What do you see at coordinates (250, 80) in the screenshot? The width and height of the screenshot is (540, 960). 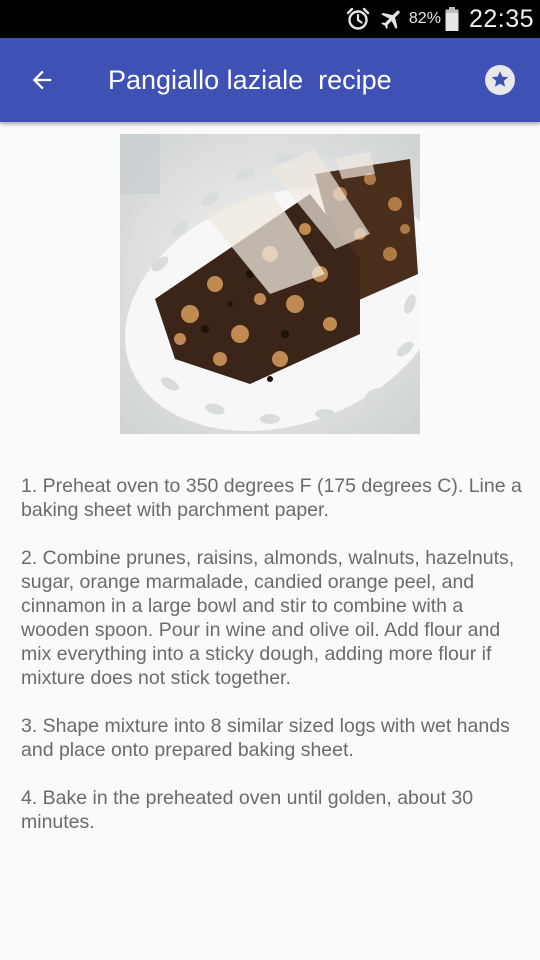 I see `page-title: Pangiallo laziale recipe` at bounding box center [250, 80].